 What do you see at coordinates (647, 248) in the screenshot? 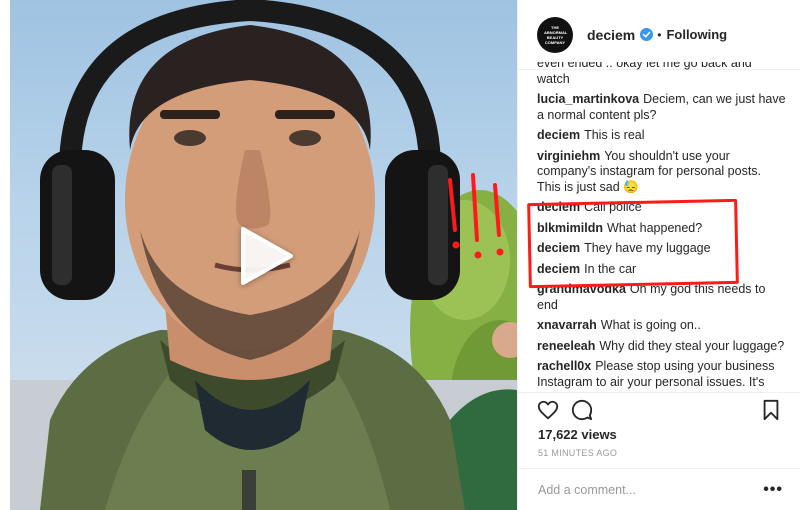
I see `comment-text: They have my luggage` at bounding box center [647, 248].